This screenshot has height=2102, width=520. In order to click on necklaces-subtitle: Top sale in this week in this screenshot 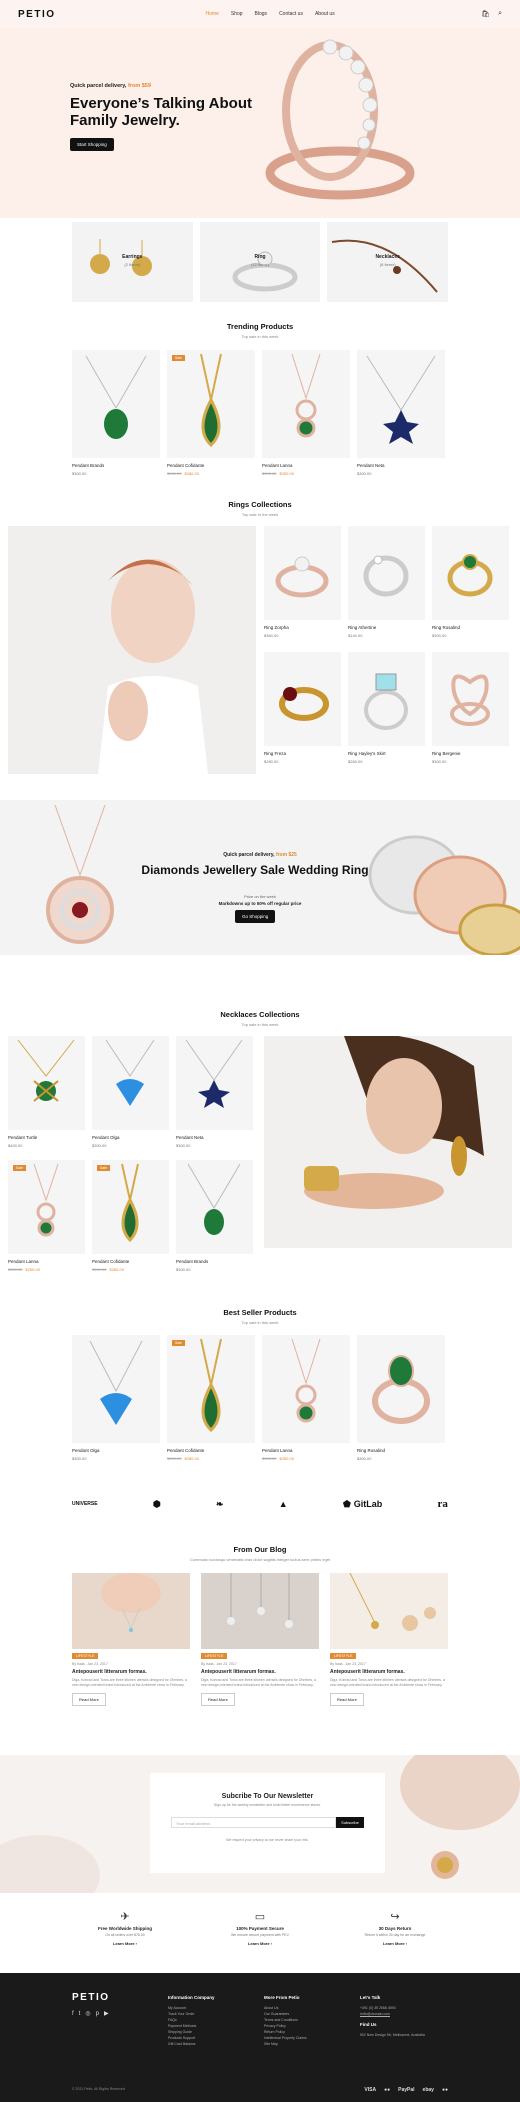, I will do `click(260, 1024)`.